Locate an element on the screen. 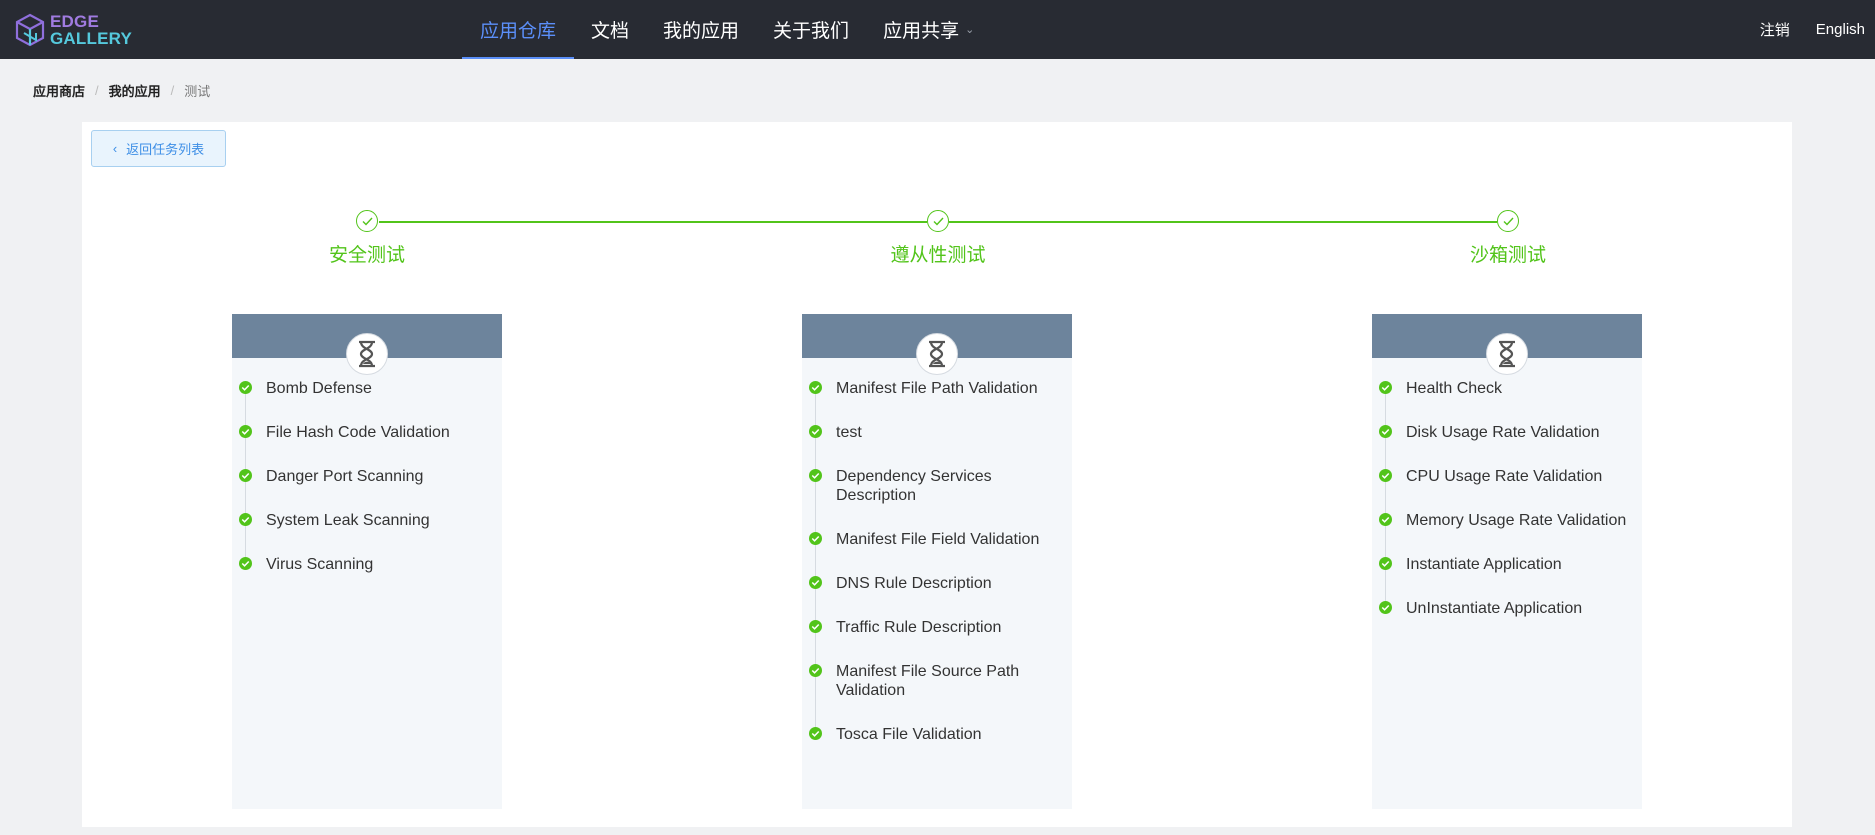  breadcrumb-my-apps: 我的应用 is located at coordinates (135, 90).